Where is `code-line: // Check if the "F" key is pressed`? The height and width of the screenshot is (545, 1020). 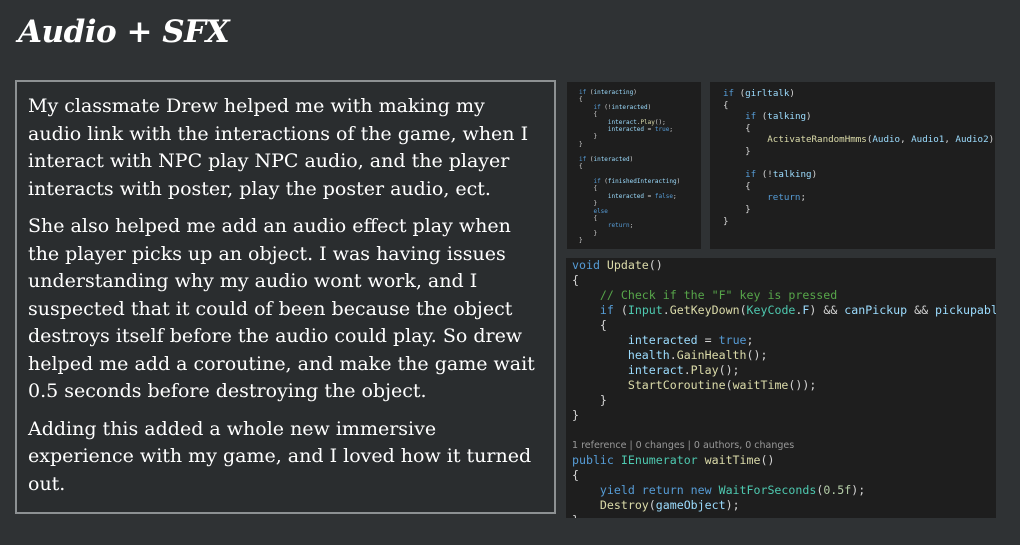 code-line: // Check if the "F" key is pressed is located at coordinates (718, 295).